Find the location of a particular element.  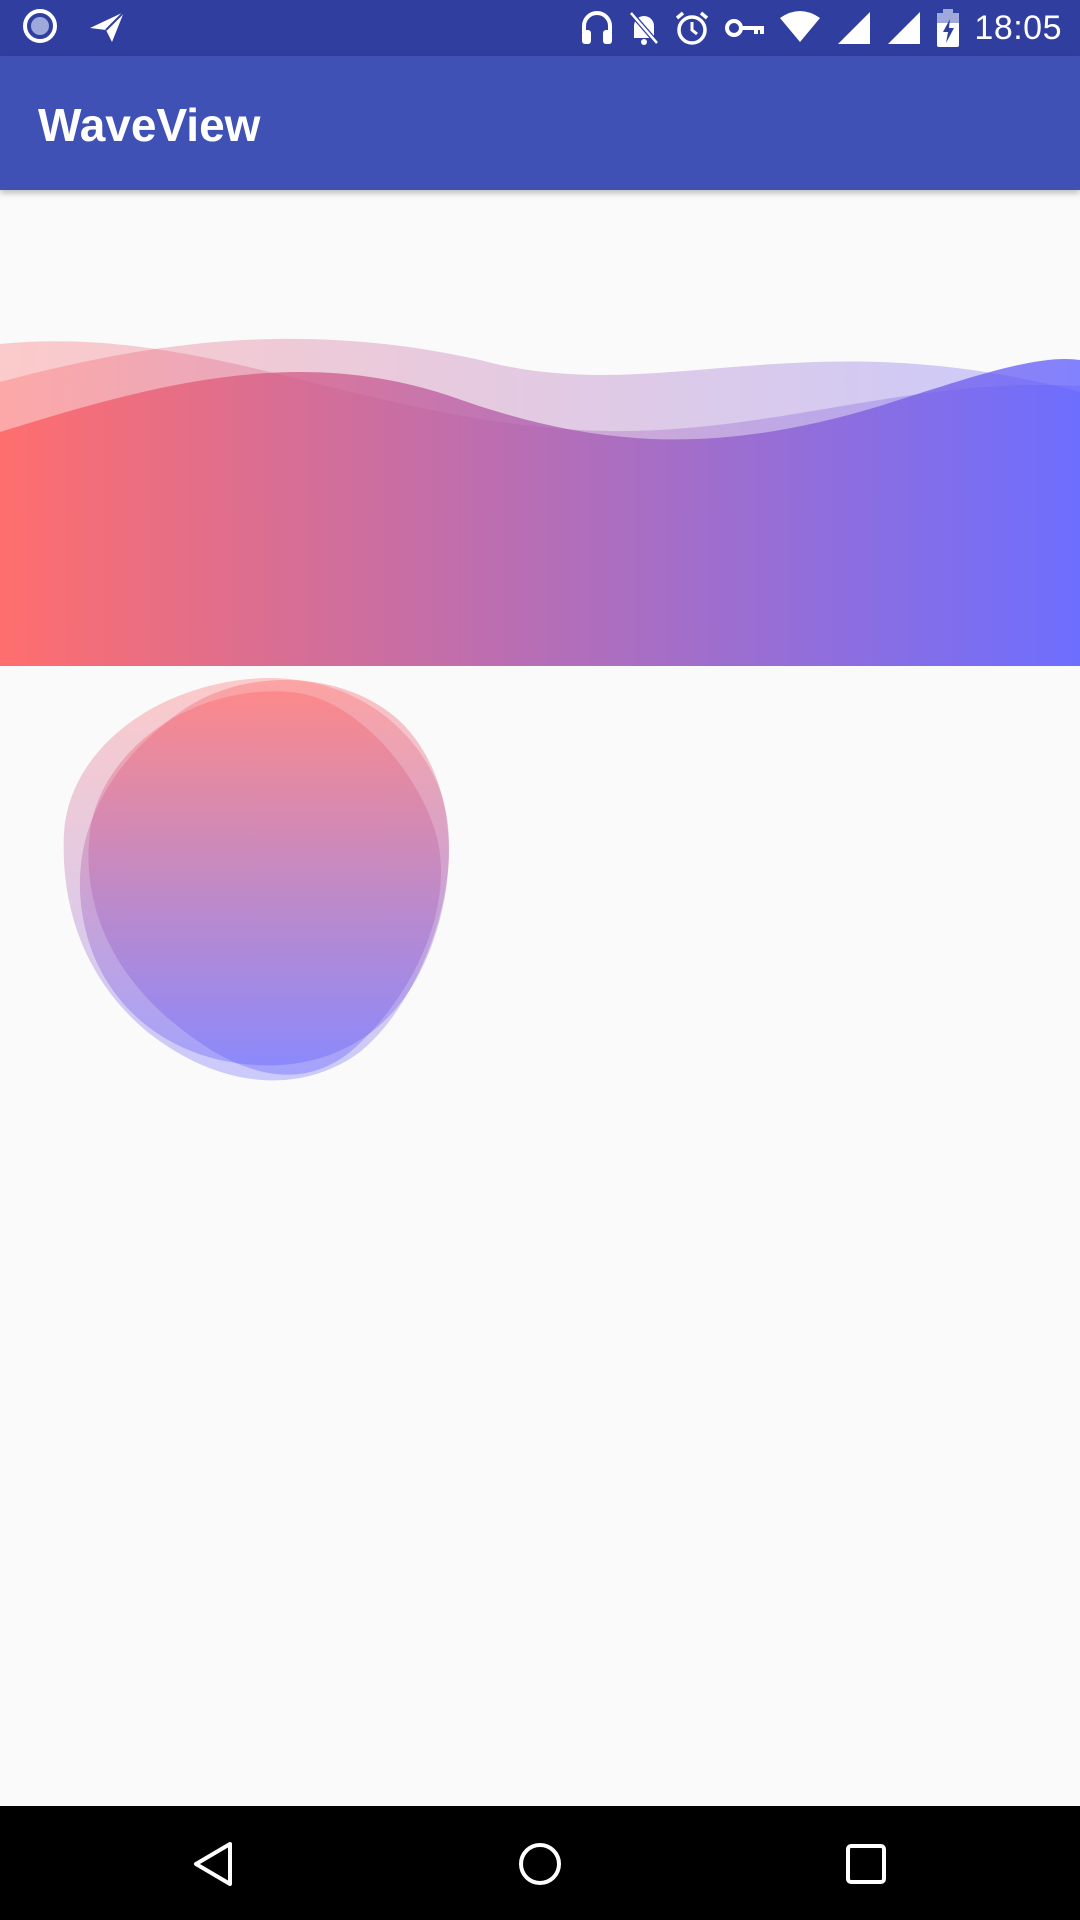

battery-charging-icon is located at coordinates (948, 28).